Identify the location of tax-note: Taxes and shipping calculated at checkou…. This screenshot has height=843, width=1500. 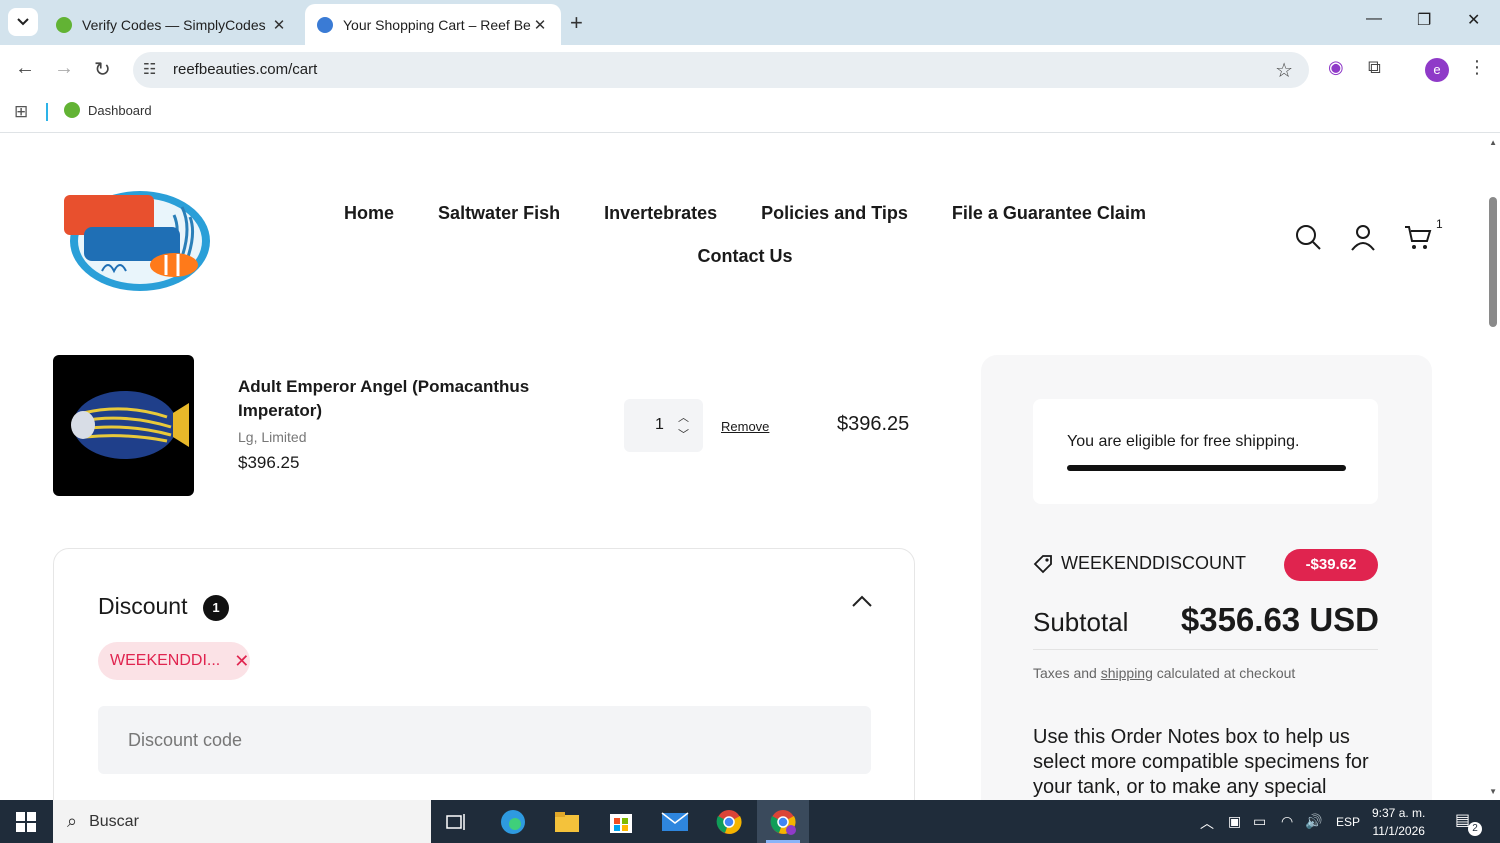
(1164, 673).